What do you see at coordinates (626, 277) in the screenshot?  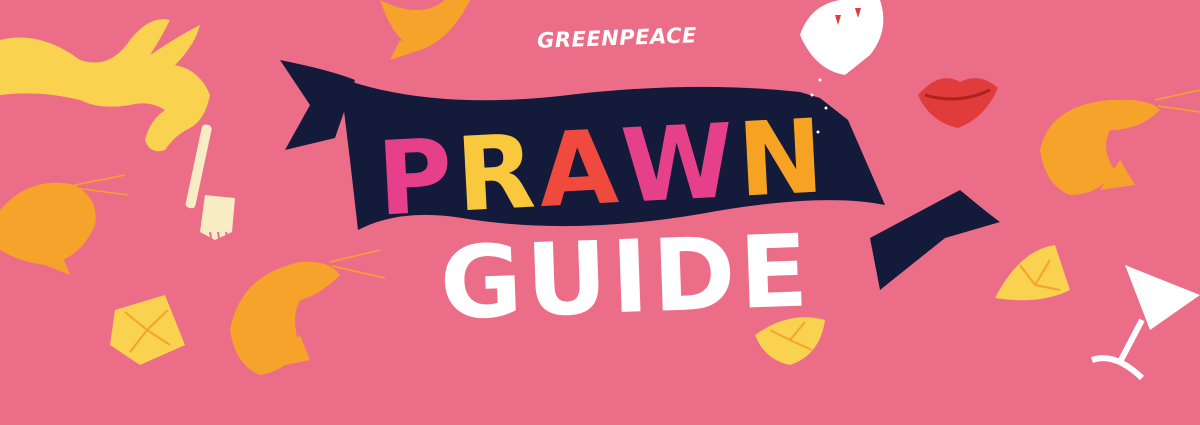 I see `page-subtitle: GUIDE` at bounding box center [626, 277].